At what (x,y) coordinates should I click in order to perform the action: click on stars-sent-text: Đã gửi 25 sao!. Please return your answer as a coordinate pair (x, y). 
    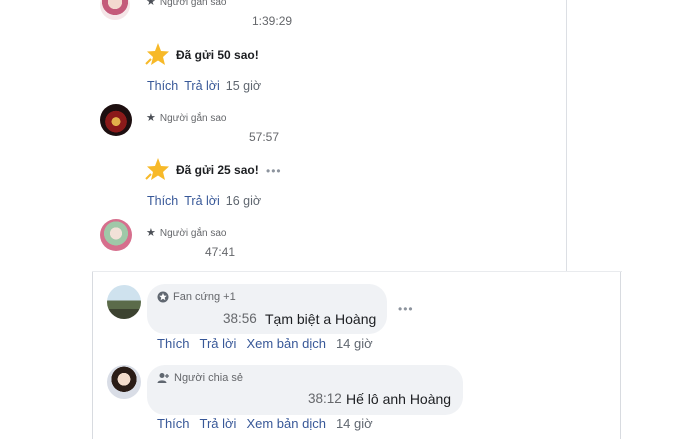
    Looking at the image, I should click on (217, 170).